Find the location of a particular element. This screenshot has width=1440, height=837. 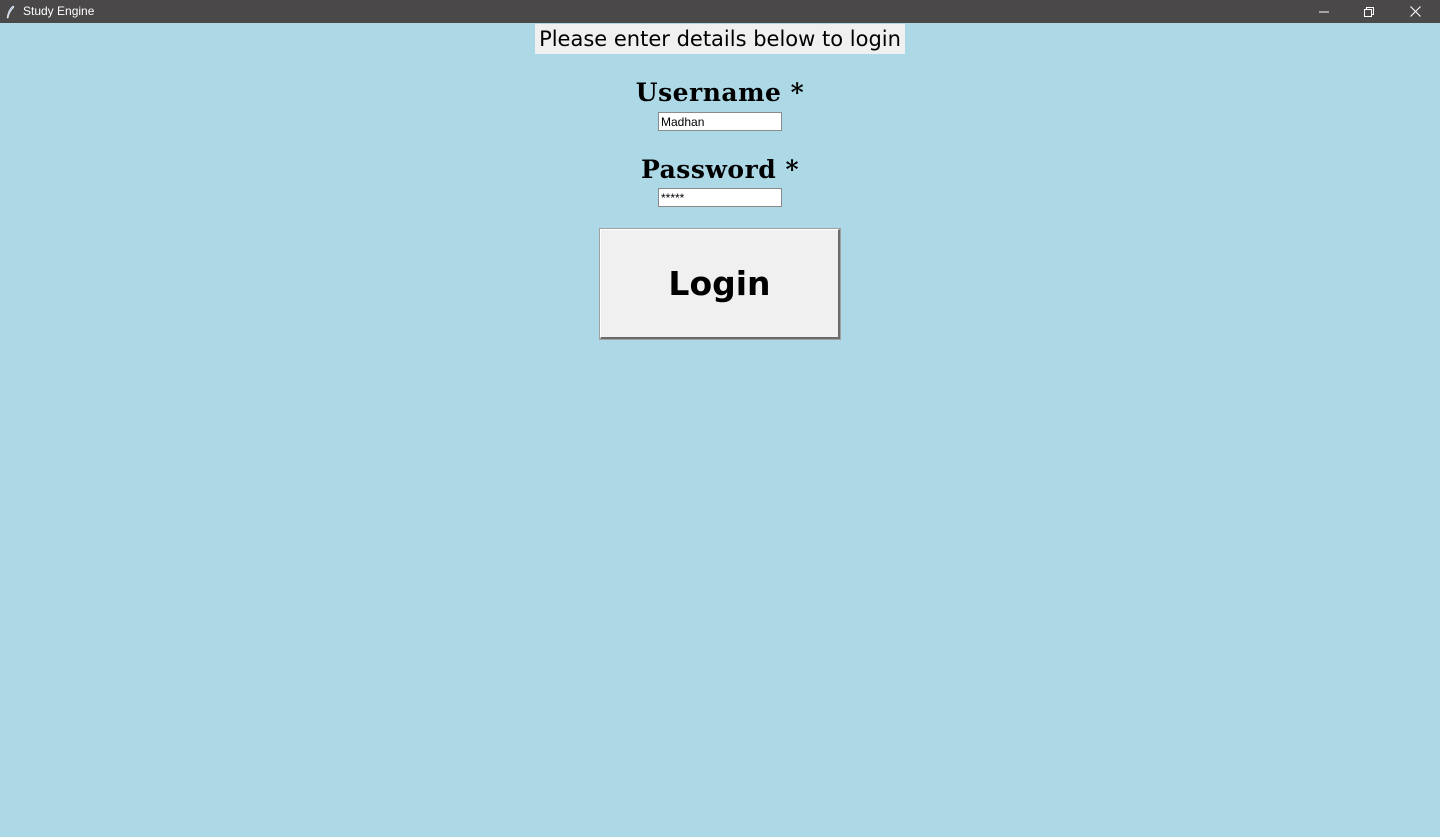

close-button is located at coordinates (1415, 11).